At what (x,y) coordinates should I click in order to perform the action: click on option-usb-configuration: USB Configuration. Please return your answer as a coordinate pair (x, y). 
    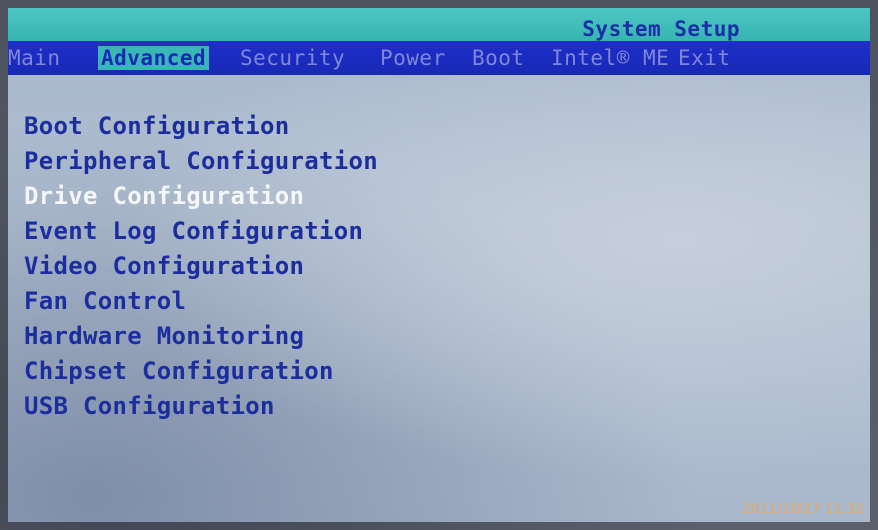
    Looking at the image, I should click on (149, 406).